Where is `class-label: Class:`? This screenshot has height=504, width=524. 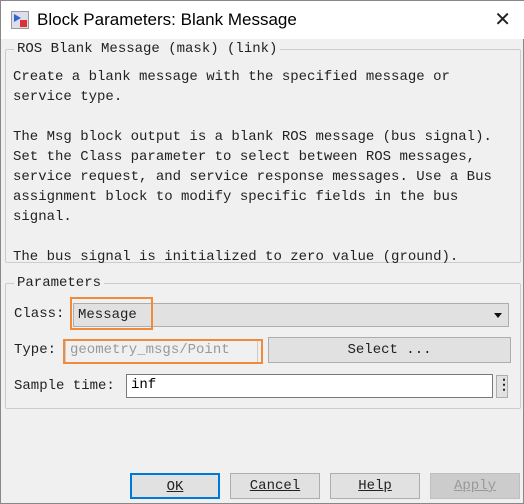
class-label: Class: is located at coordinates (39, 314).